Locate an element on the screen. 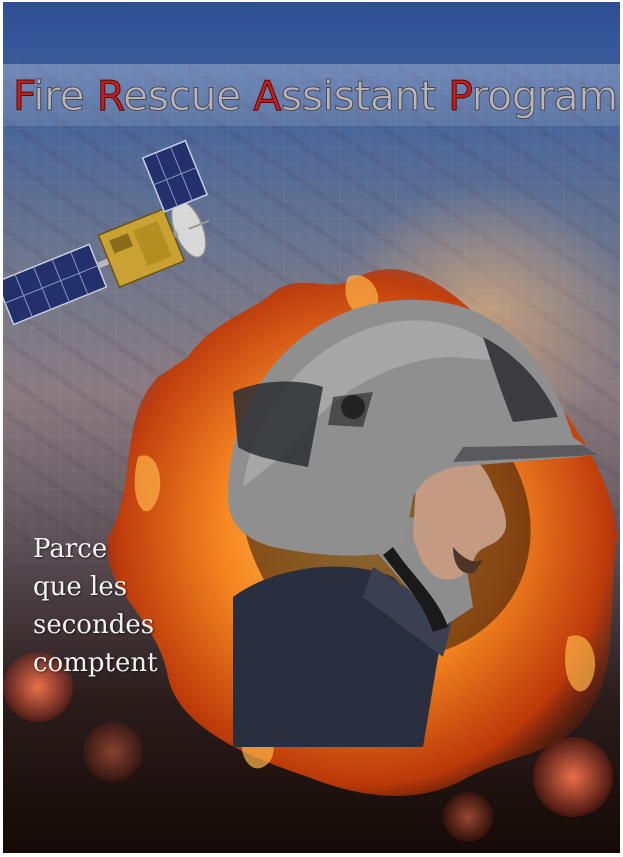 Image resolution: width=623 pixels, height=857 pixels. title-word-2-cap: R is located at coordinates (110, 96).